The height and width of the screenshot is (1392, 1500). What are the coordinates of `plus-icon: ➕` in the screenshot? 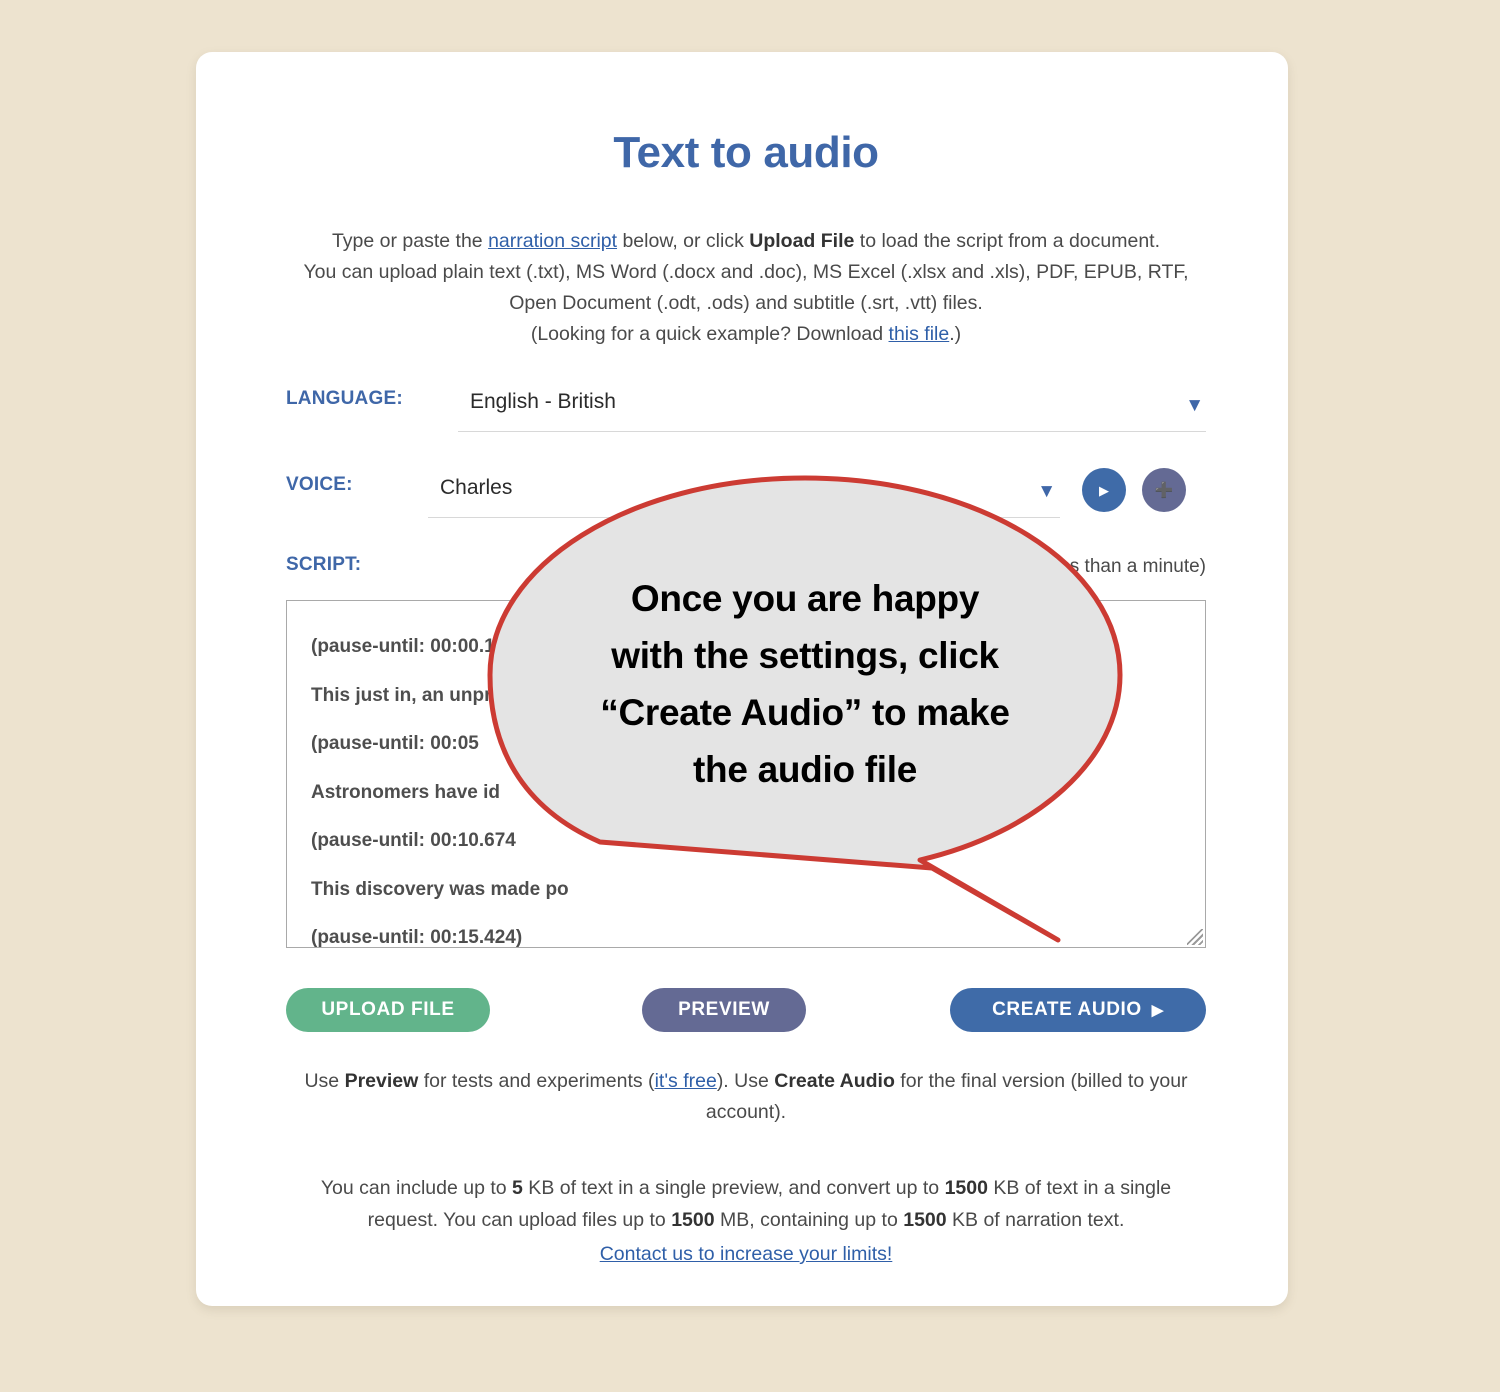 It's located at (1164, 490).